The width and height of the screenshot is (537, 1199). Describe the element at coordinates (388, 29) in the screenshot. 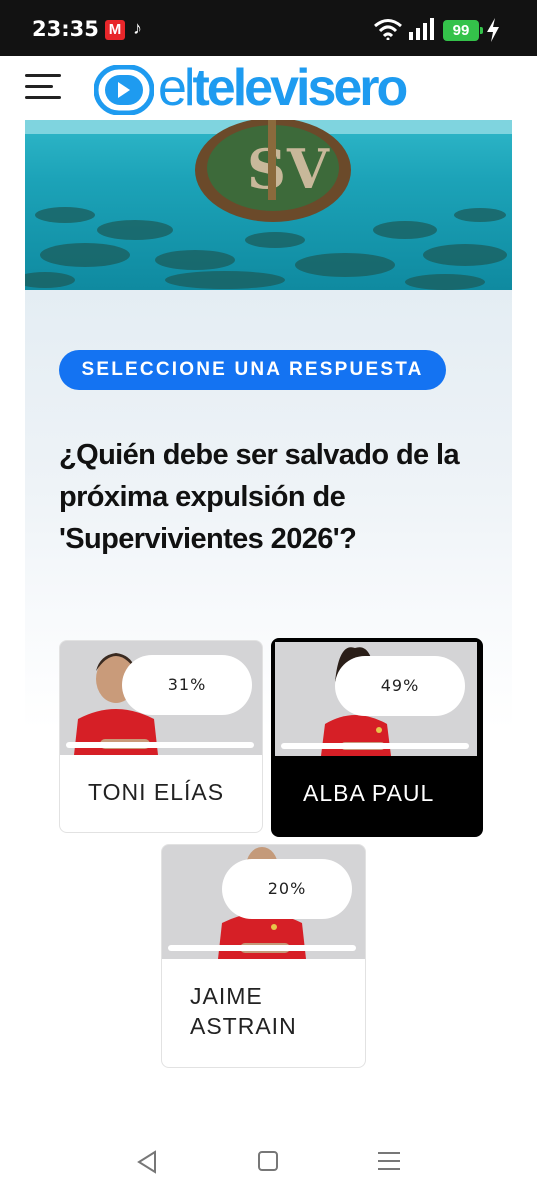

I see `wifi-icon` at that location.